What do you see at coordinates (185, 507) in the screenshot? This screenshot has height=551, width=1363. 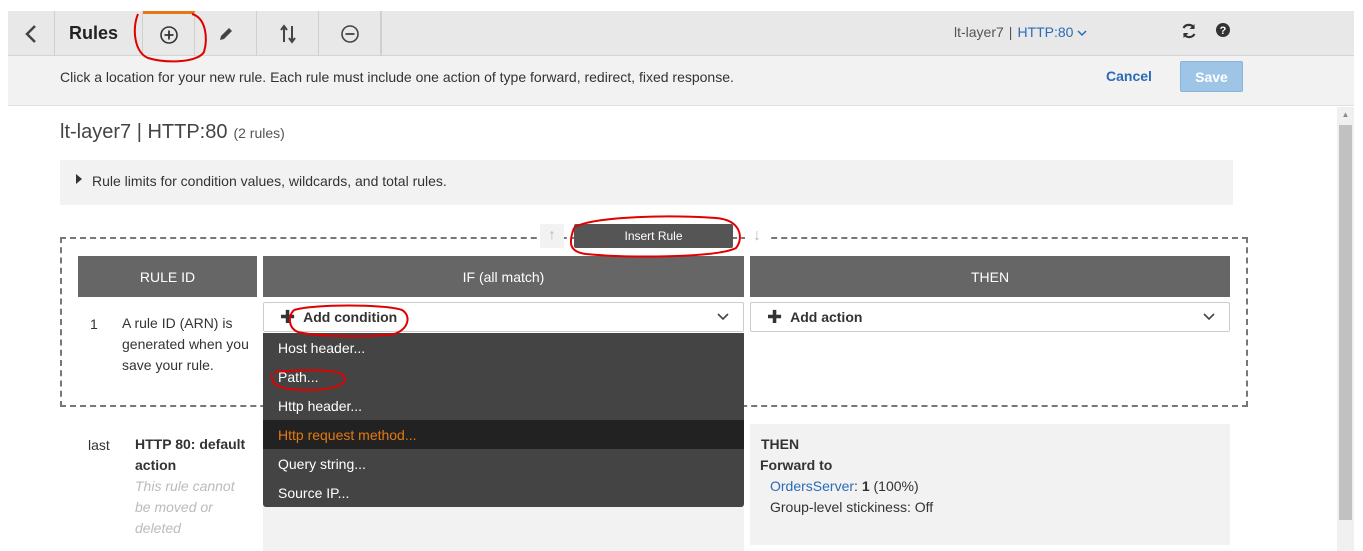 I see `default-rule-note: This rule cannot be moved or deleted` at bounding box center [185, 507].